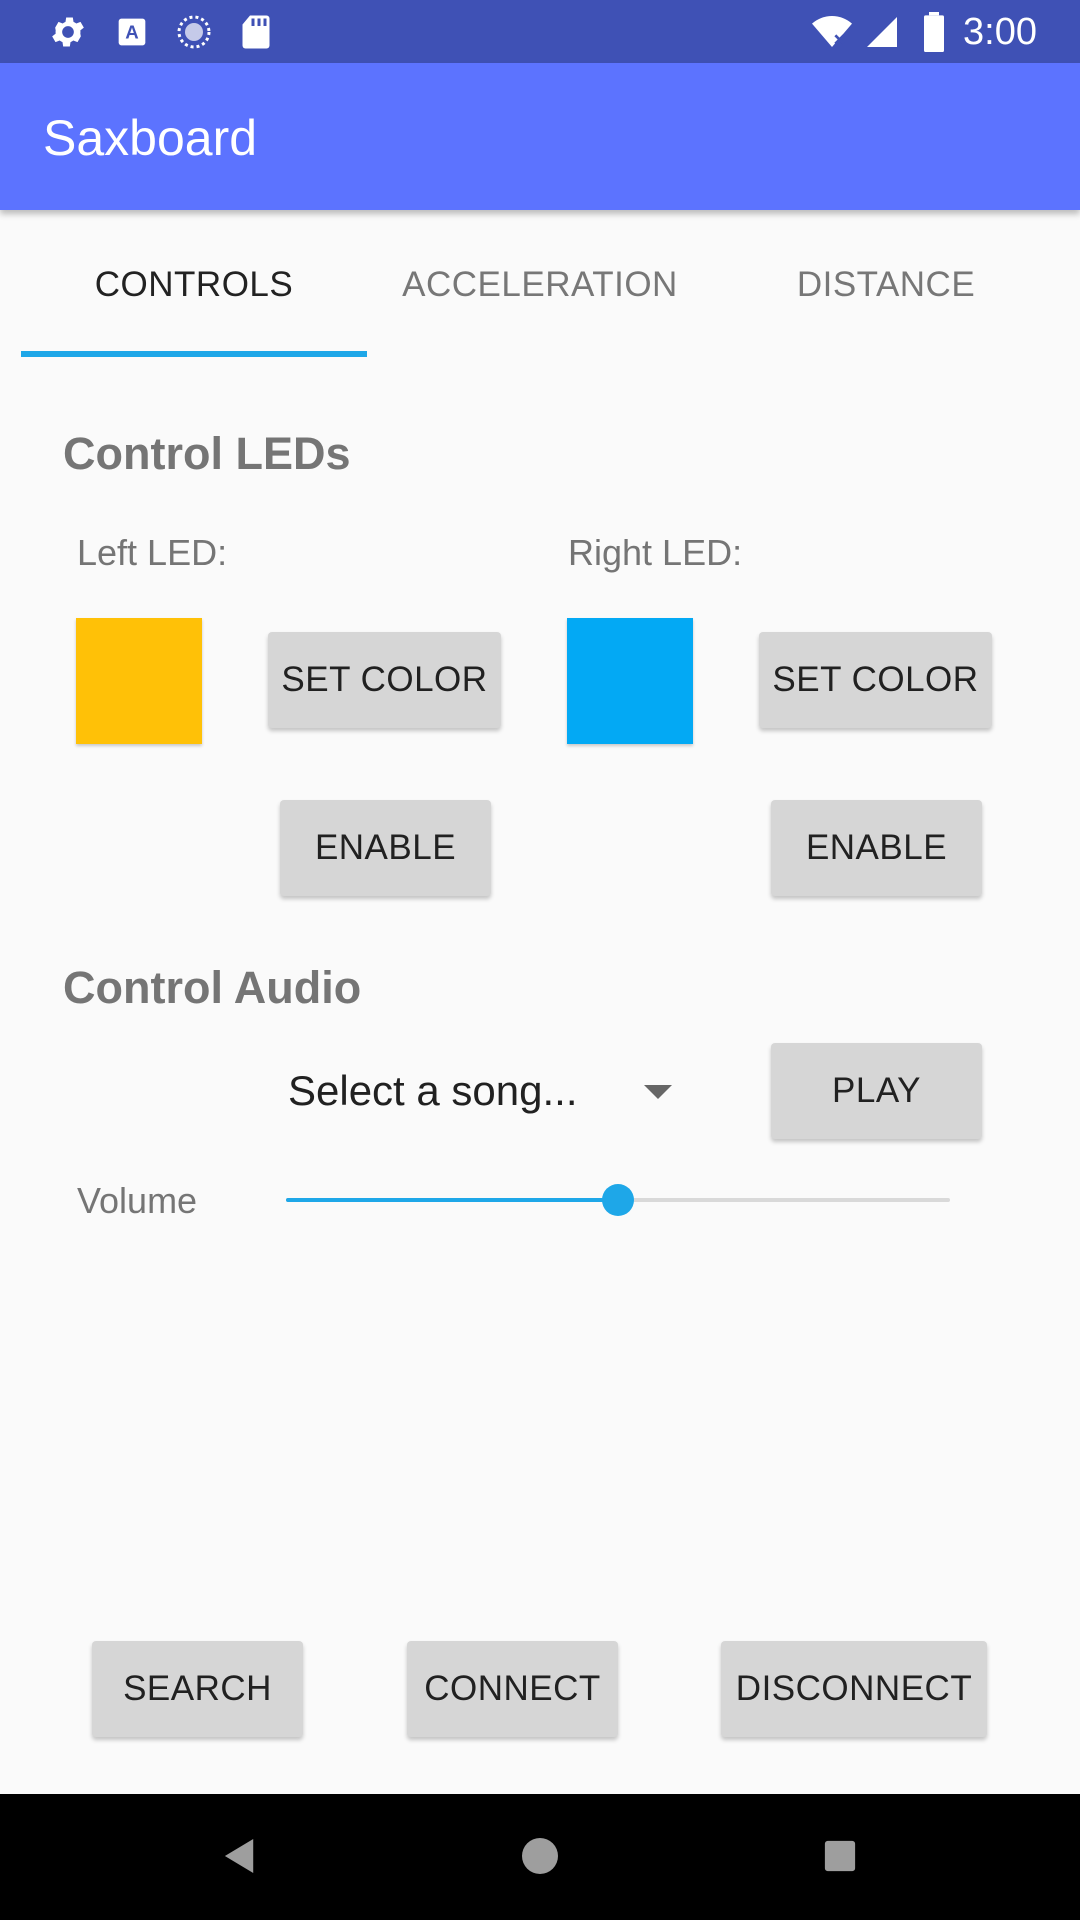  I want to click on volume-slider-thumb, so click(618, 1200).